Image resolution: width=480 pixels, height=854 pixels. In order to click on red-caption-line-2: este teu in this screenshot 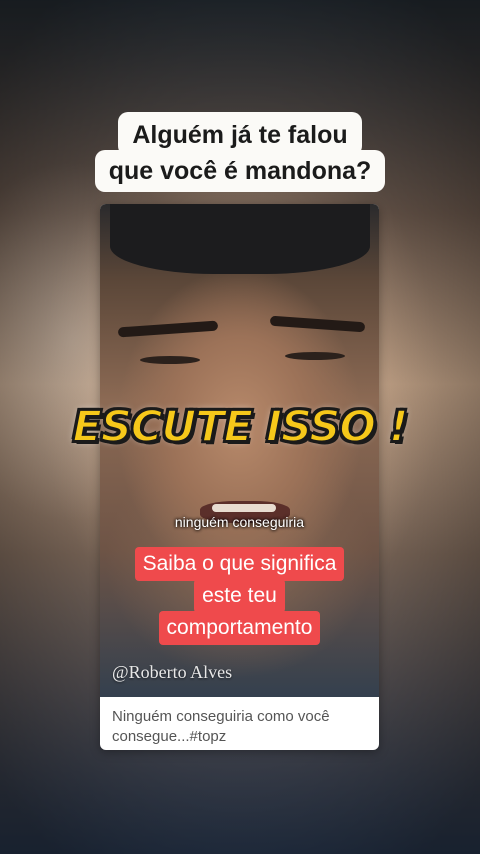, I will do `click(239, 596)`.